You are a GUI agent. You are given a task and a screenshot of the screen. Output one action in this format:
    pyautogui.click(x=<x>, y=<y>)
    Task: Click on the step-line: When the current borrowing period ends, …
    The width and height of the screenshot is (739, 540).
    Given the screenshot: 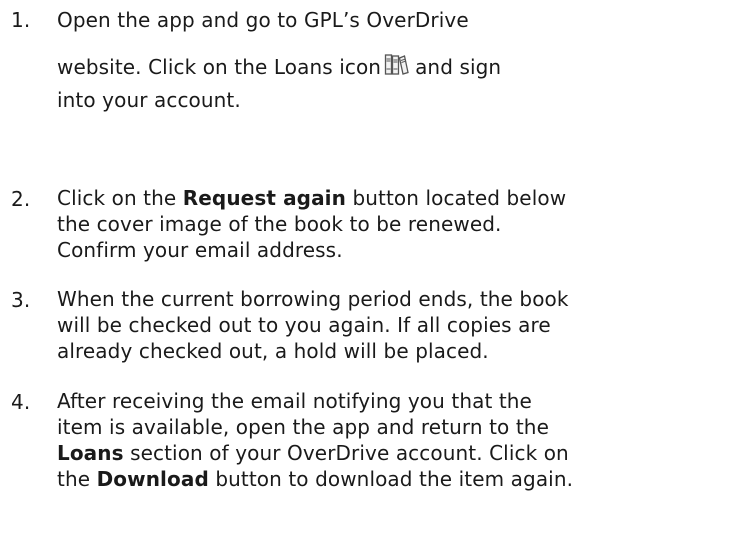 What is the action you would take?
    pyautogui.click(x=313, y=299)
    